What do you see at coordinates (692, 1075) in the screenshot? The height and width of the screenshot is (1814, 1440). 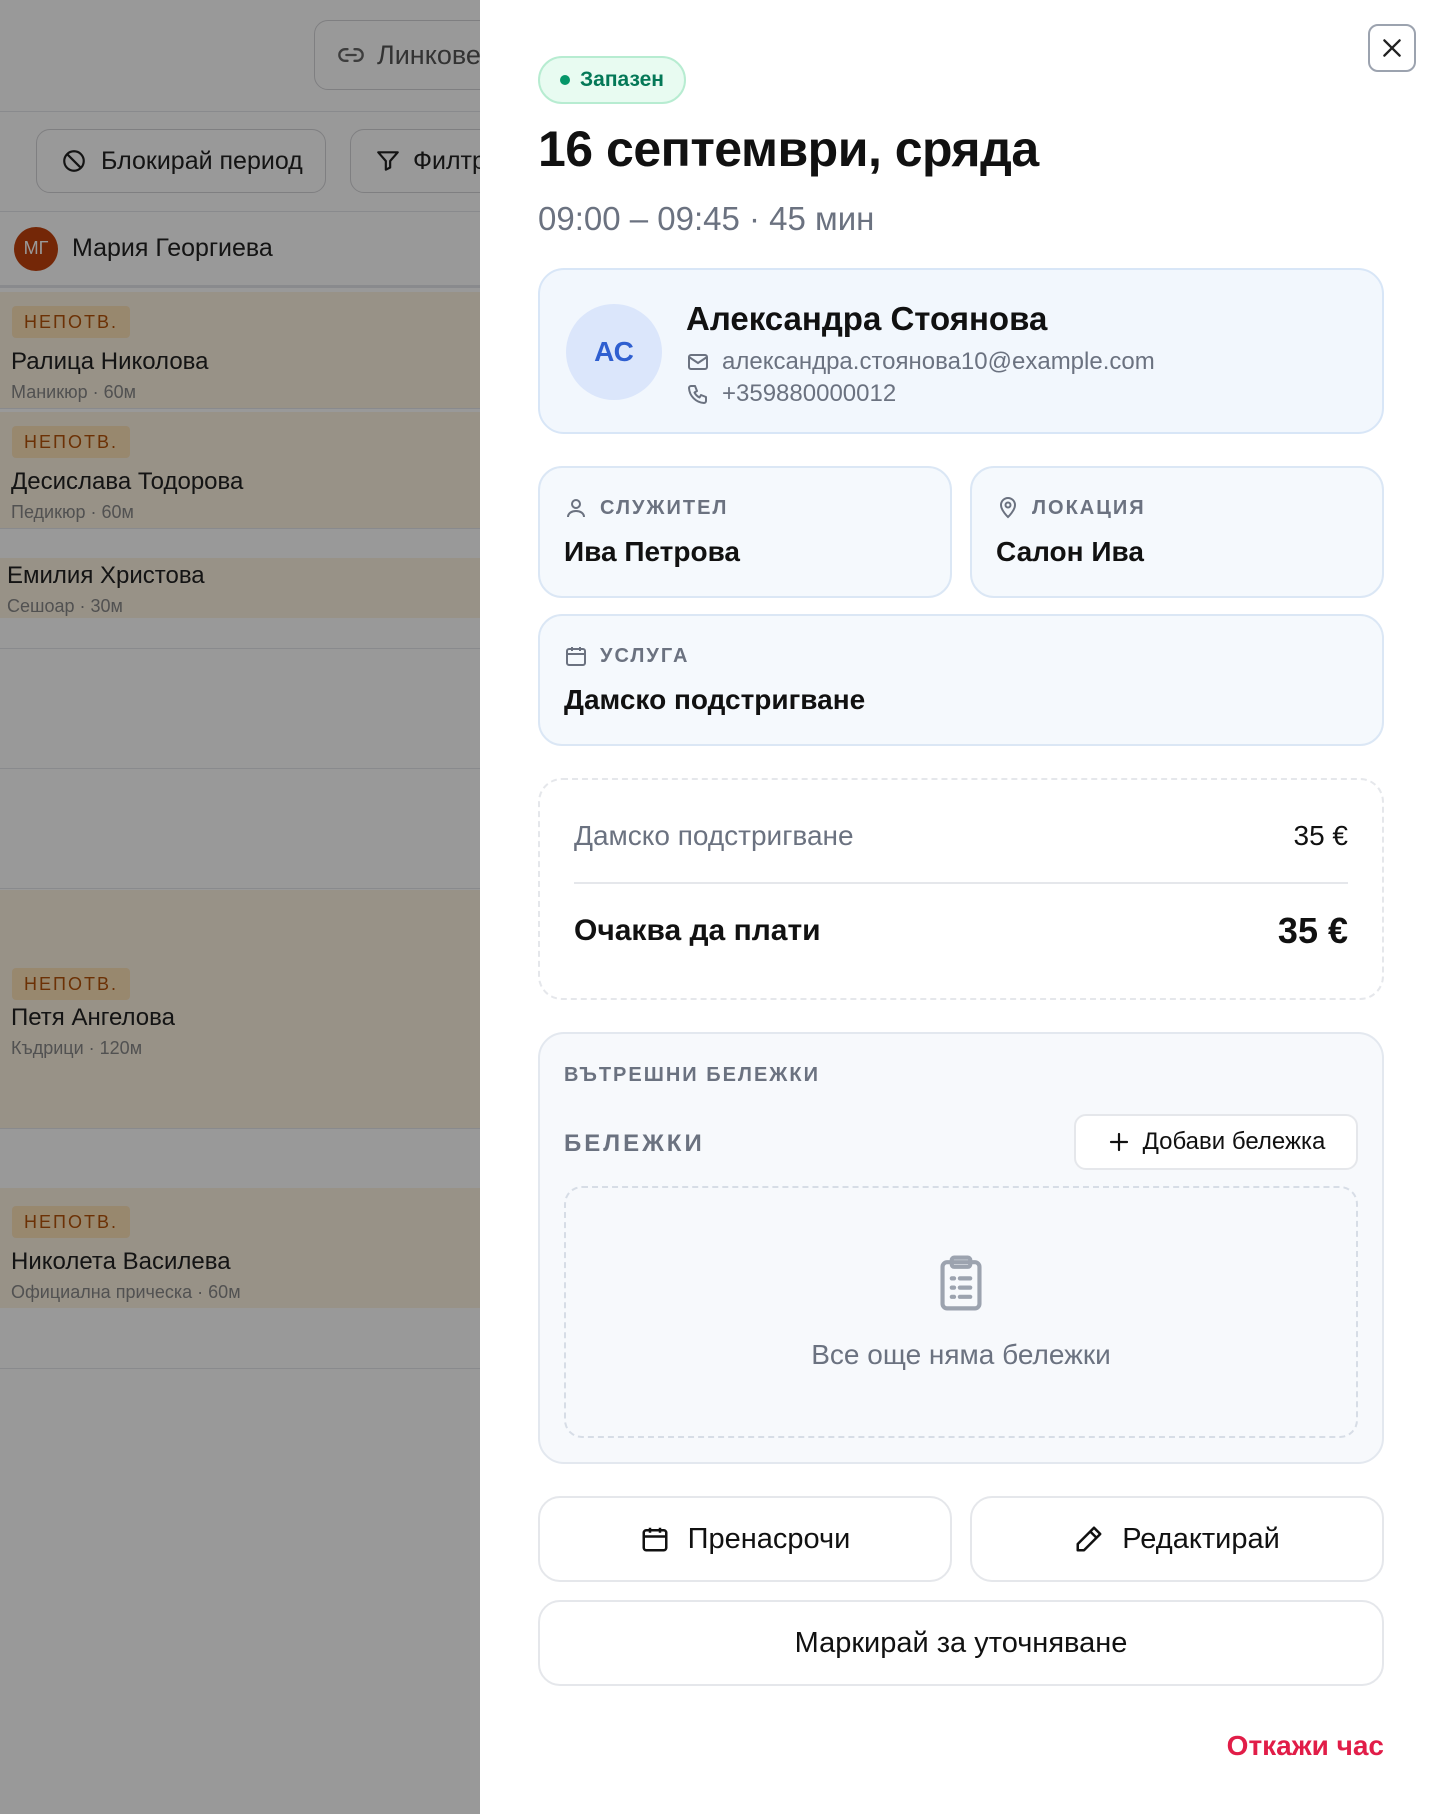 I see `notes-section-title: ВЪТРЕШНИ БЕЛЕЖКИ` at bounding box center [692, 1075].